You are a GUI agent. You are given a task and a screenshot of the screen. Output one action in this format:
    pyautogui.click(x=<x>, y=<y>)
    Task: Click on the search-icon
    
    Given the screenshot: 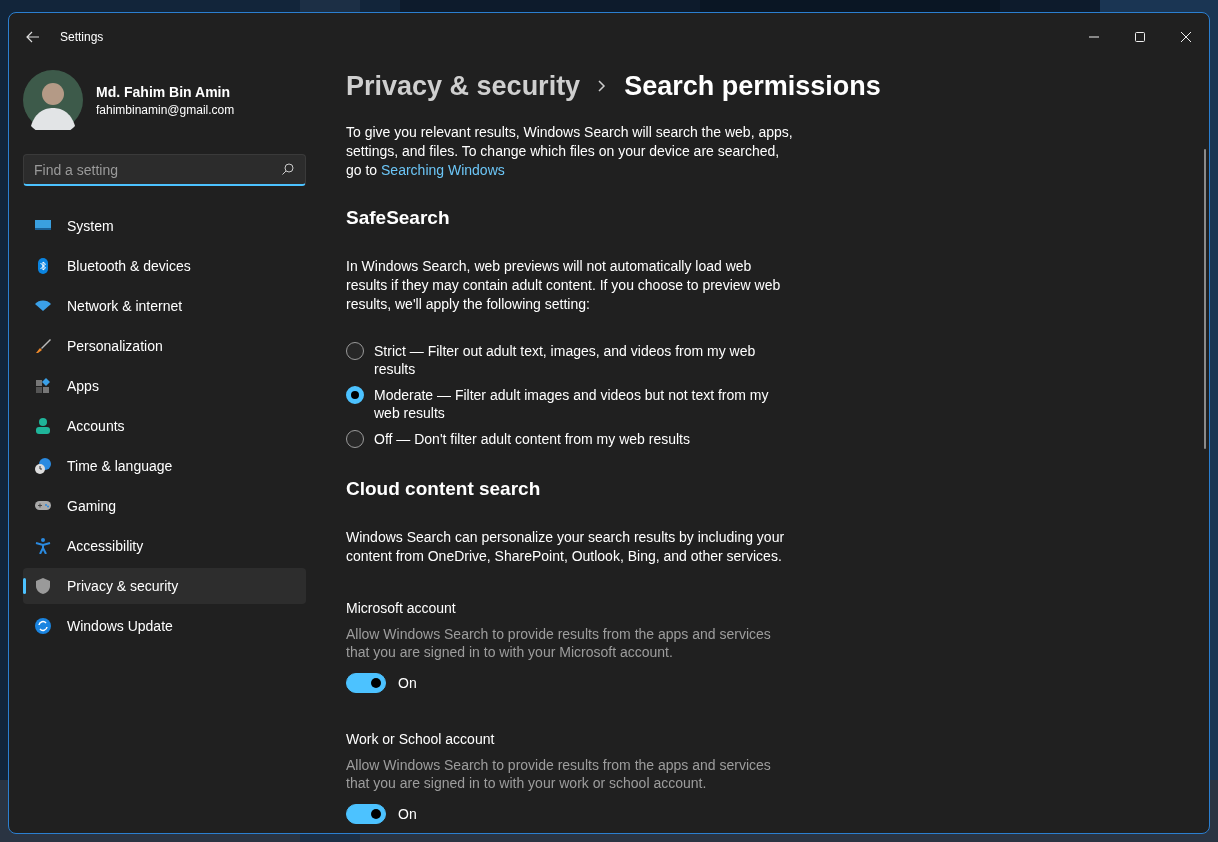 What is the action you would take?
    pyautogui.click(x=288, y=169)
    